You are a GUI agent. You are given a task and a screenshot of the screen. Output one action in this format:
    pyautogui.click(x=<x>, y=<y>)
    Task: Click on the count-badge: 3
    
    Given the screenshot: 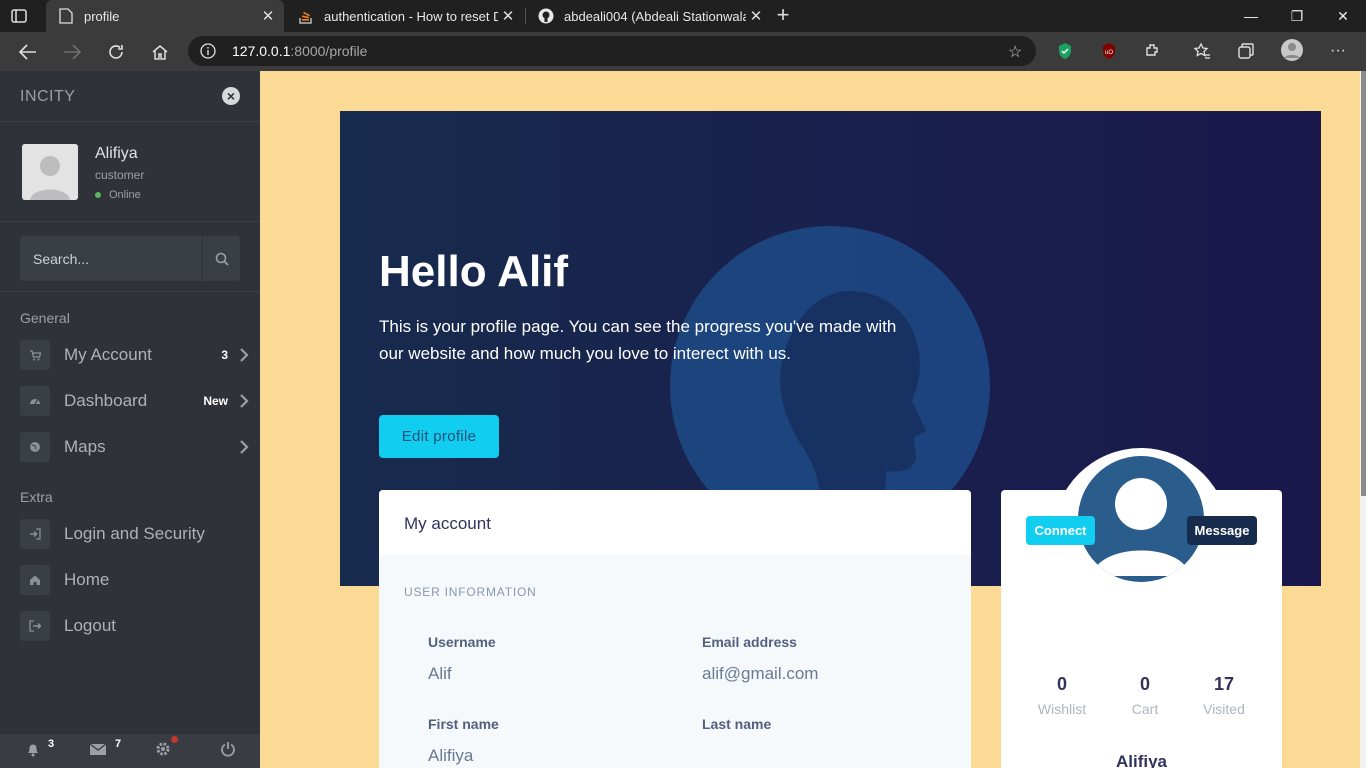 What is the action you would take?
    pyautogui.click(x=224, y=355)
    